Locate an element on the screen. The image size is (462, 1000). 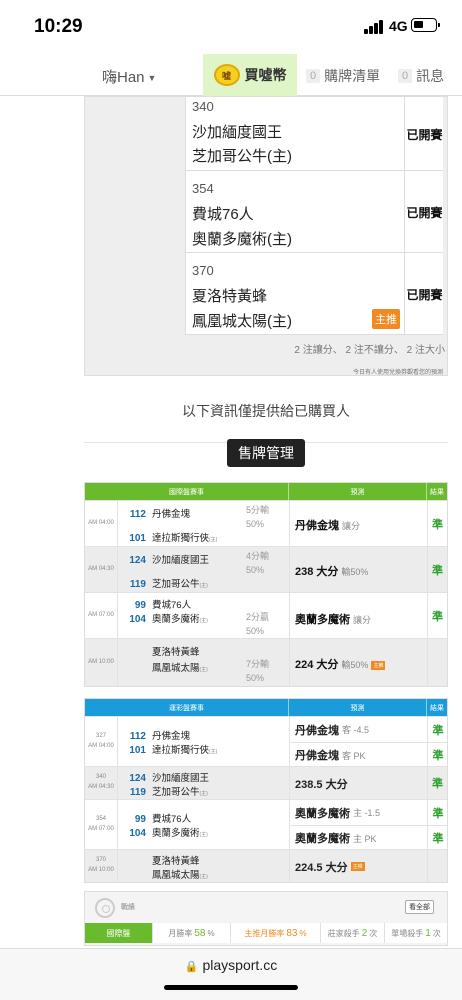
cart-list-link: 0 購牌清單 is located at coordinates (343, 76).